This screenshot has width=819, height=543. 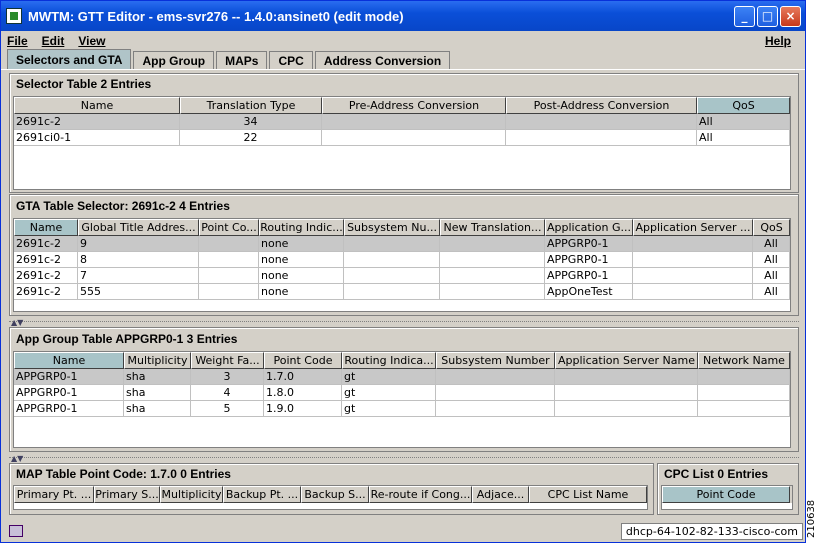 I want to click on app-icon, so click(x=14, y=16).